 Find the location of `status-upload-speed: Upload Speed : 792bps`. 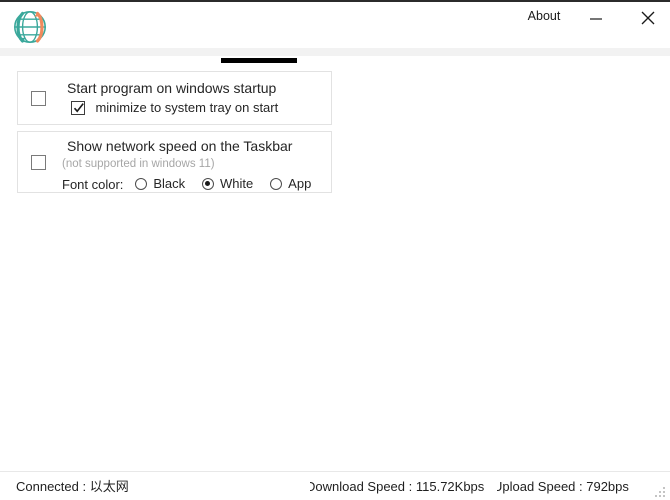

status-upload-speed: Upload Speed : 792bps is located at coordinates (563, 486).